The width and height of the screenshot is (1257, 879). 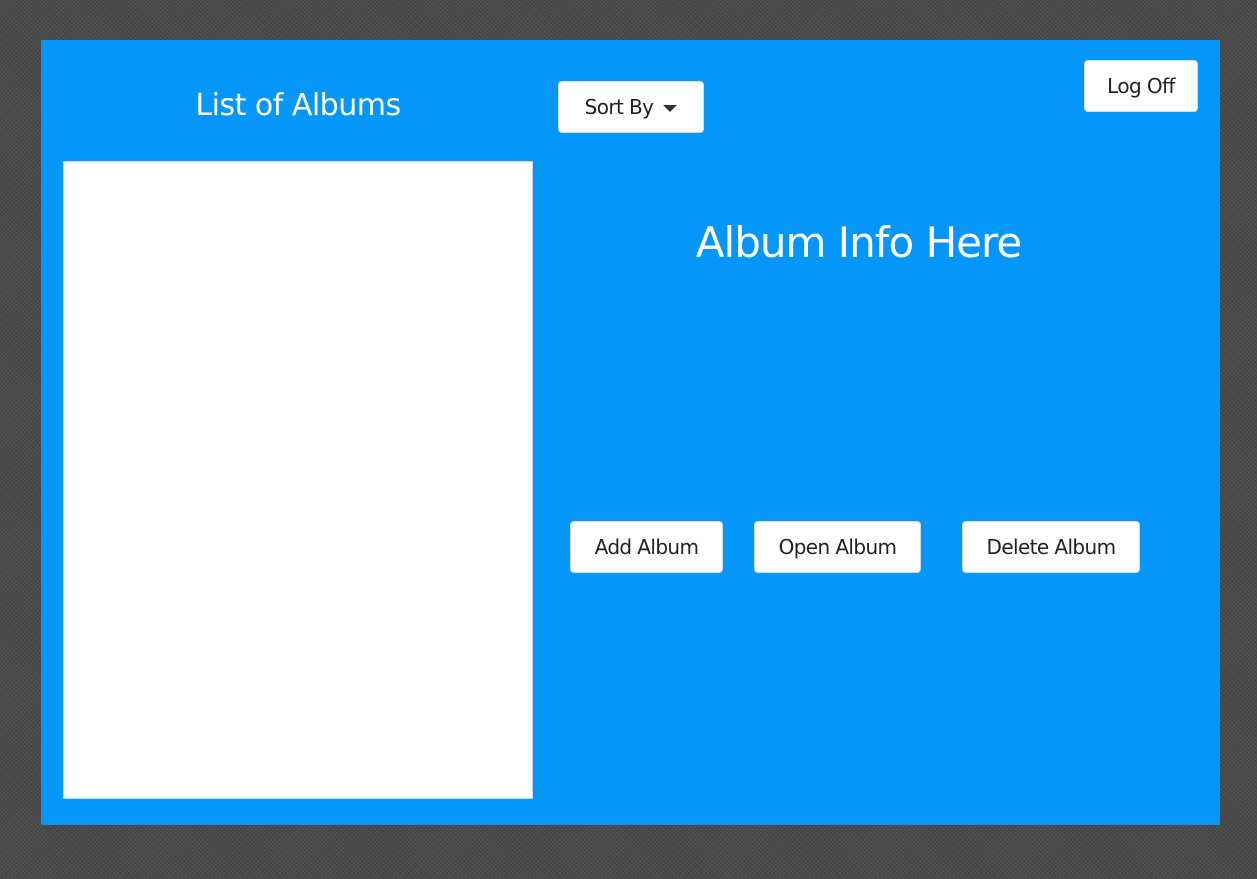 What do you see at coordinates (619, 107) in the screenshot?
I see `sort-by-label: Sort By` at bounding box center [619, 107].